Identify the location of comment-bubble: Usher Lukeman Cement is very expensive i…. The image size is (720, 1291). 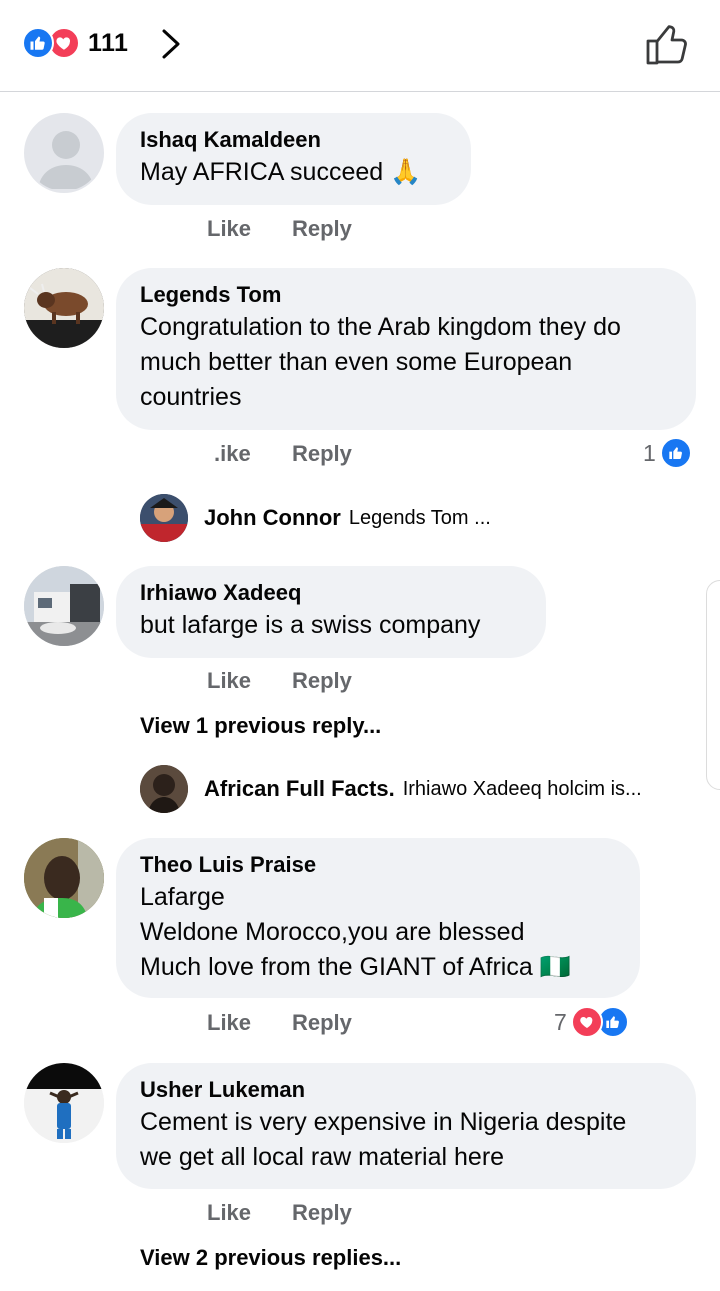
(406, 1126).